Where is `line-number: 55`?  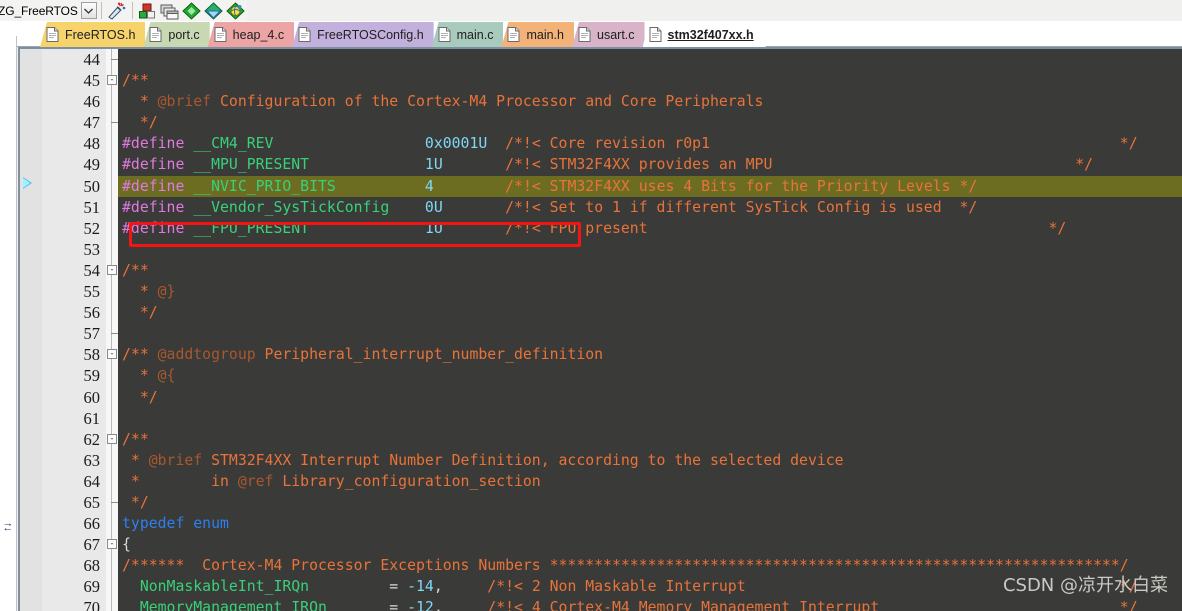 line-number: 55 is located at coordinates (92, 292).